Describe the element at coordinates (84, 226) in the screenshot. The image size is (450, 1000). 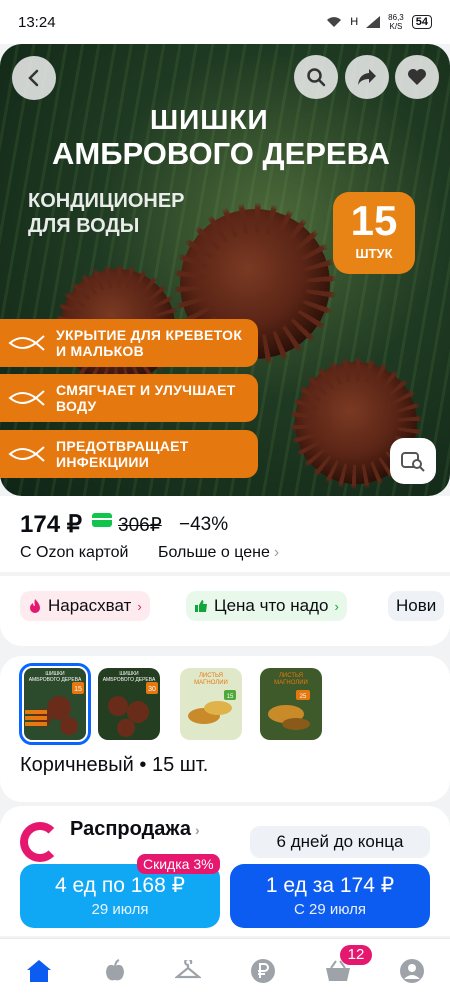
I see `hero-subtitle-line2: ДЛЯ ВОДЫ` at that location.